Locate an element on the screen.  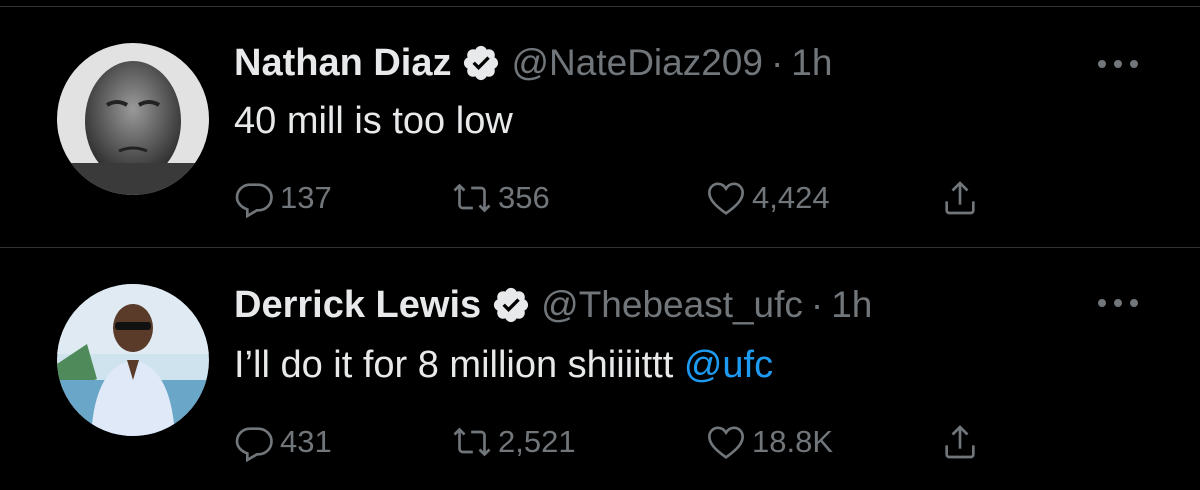
retweet-button: 356 is located at coordinates (501, 198).